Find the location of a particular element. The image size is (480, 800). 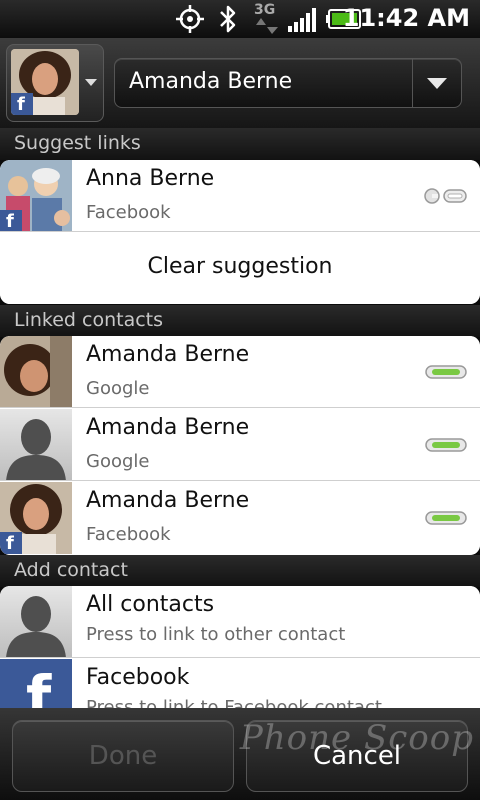

add-row-subtitle: Press to link to other contact is located at coordinates (216, 634).